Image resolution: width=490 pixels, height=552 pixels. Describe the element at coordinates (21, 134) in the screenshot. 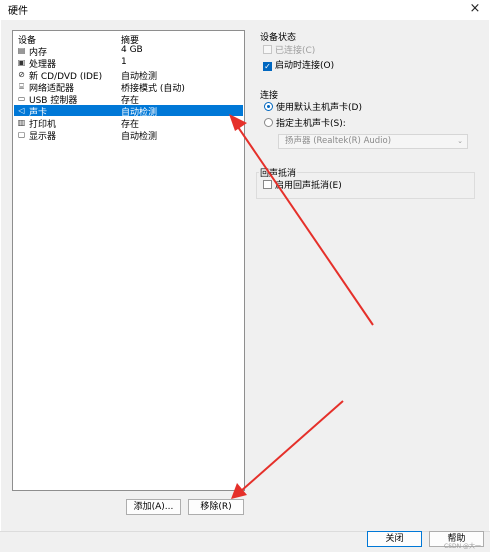

I see `display-icon: ▢` at that location.